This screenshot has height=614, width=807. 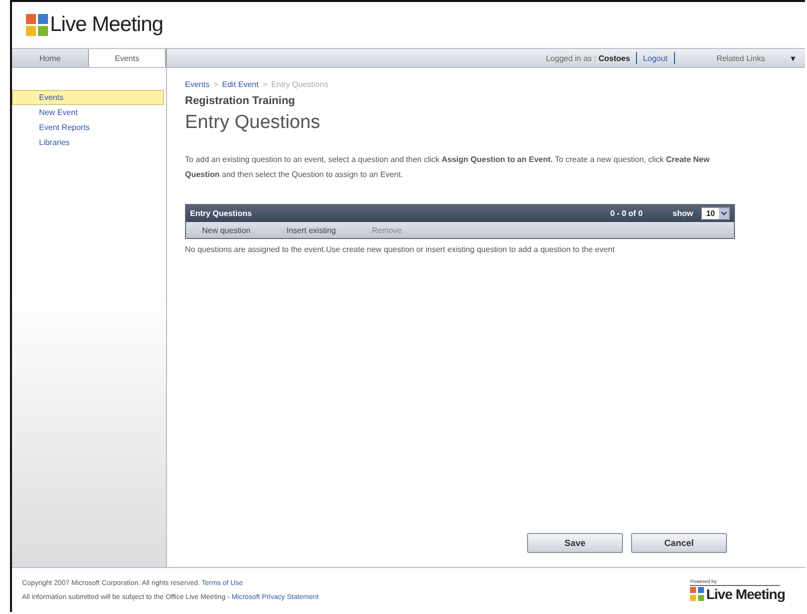 I want to click on breadcrumb-link: Edit Event, so click(x=240, y=84).